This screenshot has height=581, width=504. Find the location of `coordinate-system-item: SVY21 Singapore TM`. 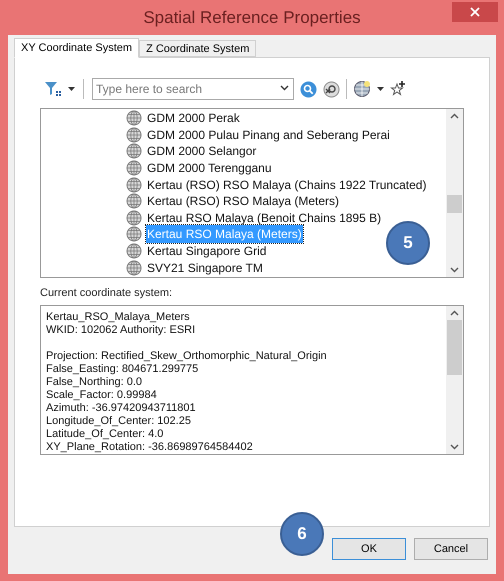

coordinate-system-item: SVY21 Singapore TM is located at coordinates (205, 267).